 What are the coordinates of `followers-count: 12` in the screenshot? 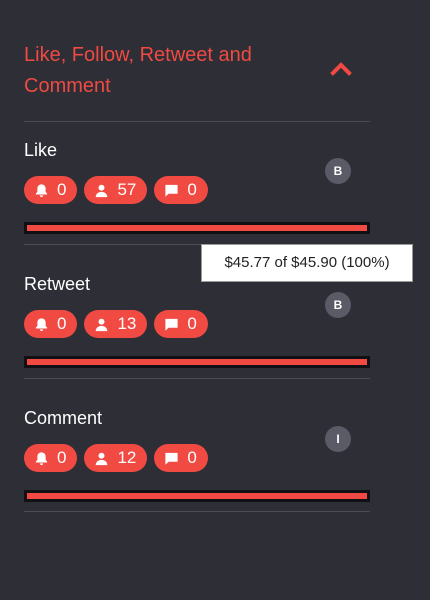 It's located at (127, 457).